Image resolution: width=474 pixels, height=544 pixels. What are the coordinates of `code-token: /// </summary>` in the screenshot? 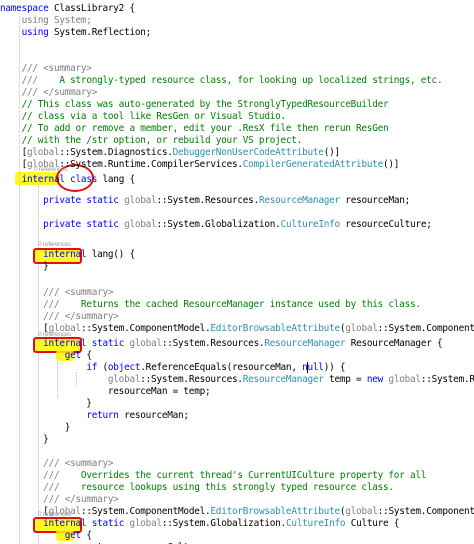 It's located at (59, 316).